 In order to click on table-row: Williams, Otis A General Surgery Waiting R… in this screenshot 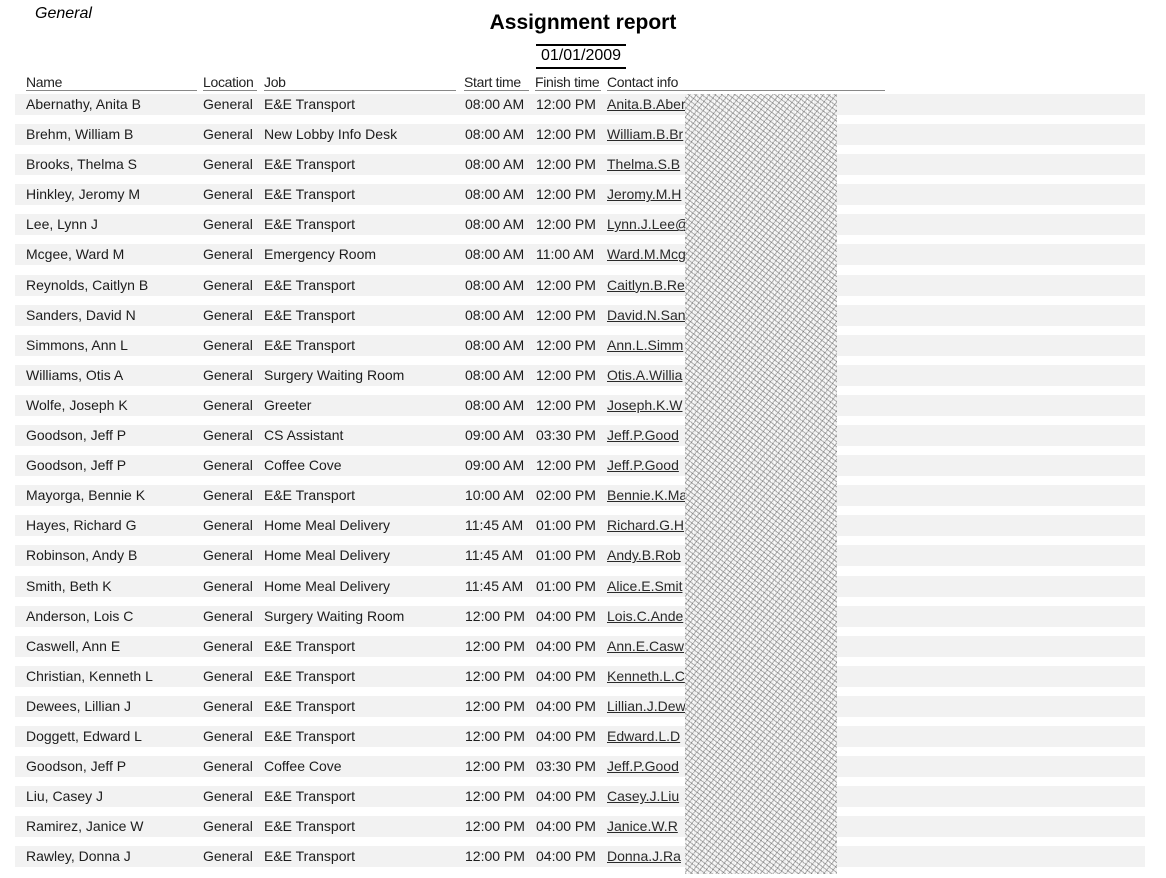, I will do `click(580, 375)`.